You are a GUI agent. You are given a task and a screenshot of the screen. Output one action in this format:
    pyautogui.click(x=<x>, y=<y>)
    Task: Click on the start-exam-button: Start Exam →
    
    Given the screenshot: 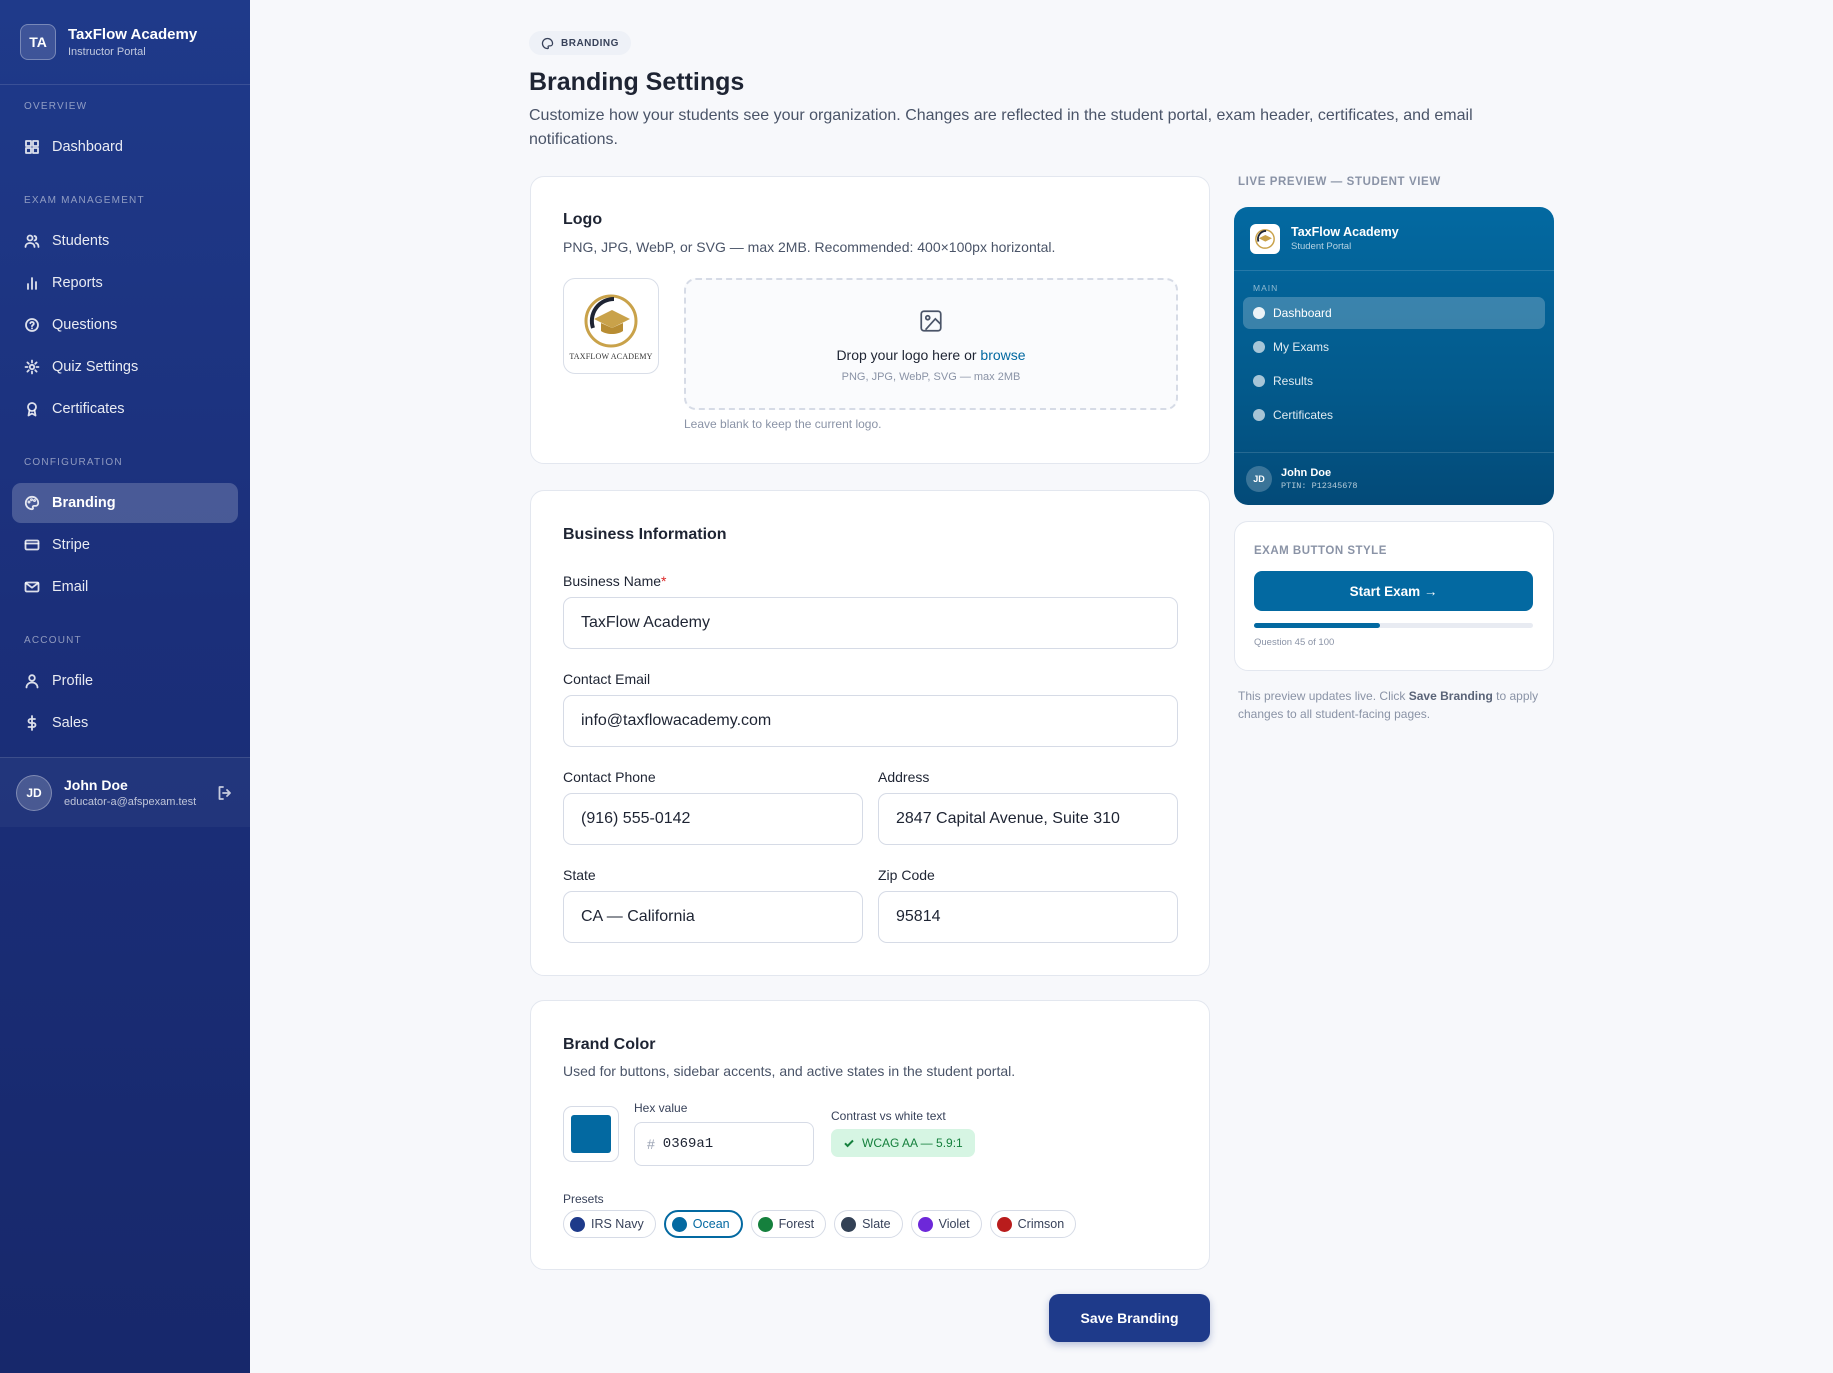 What is the action you would take?
    pyautogui.click(x=1393, y=591)
    